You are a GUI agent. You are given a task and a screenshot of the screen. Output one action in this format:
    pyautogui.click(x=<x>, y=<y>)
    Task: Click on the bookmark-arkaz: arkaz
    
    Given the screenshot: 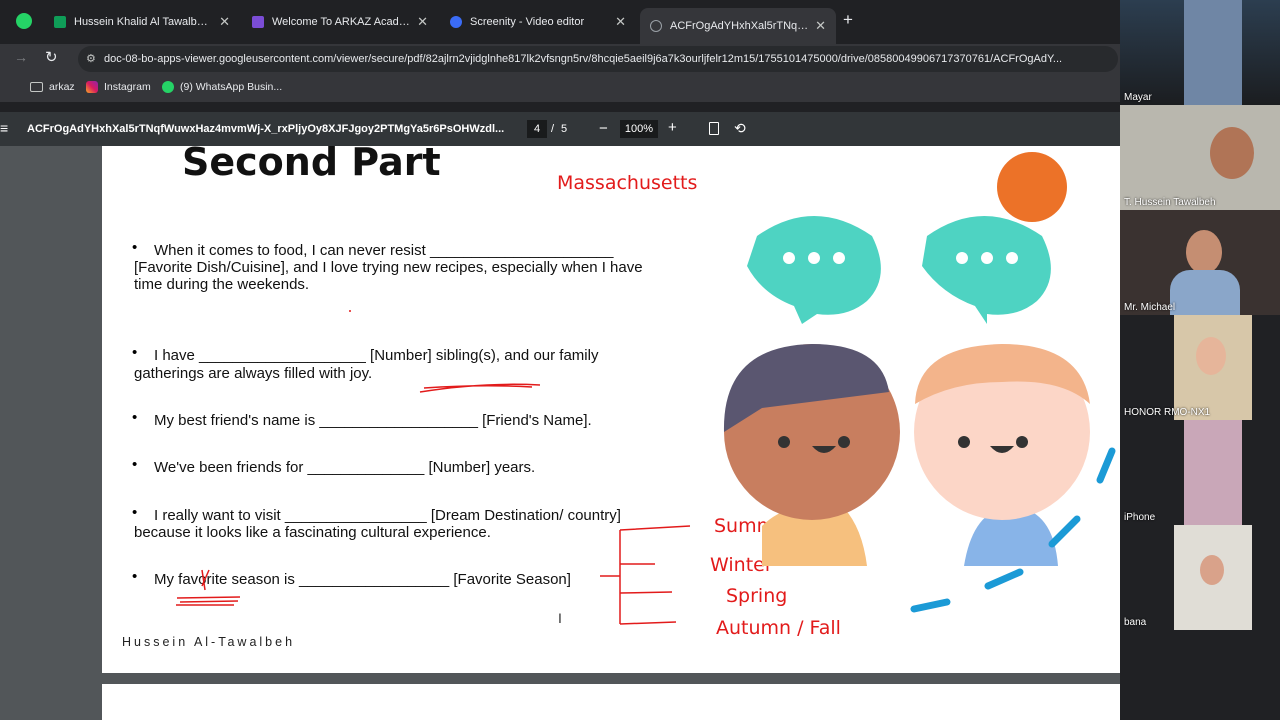 What is the action you would take?
    pyautogui.click(x=52, y=87)
    